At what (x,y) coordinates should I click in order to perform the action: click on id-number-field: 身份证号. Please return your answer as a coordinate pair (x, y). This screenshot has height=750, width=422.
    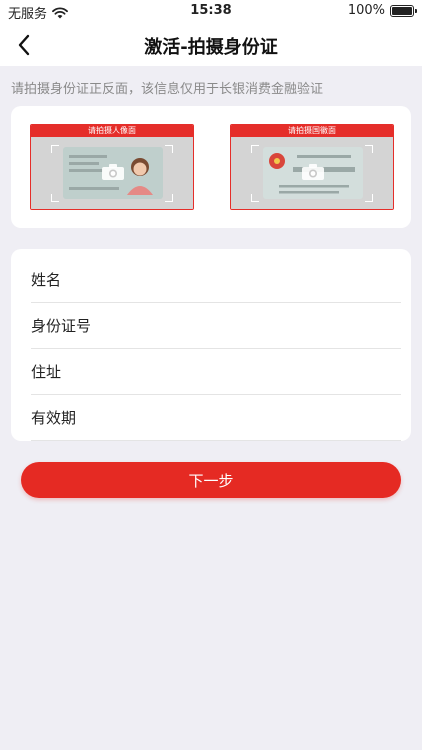
    Looking at the image, I should click on (216, 326).